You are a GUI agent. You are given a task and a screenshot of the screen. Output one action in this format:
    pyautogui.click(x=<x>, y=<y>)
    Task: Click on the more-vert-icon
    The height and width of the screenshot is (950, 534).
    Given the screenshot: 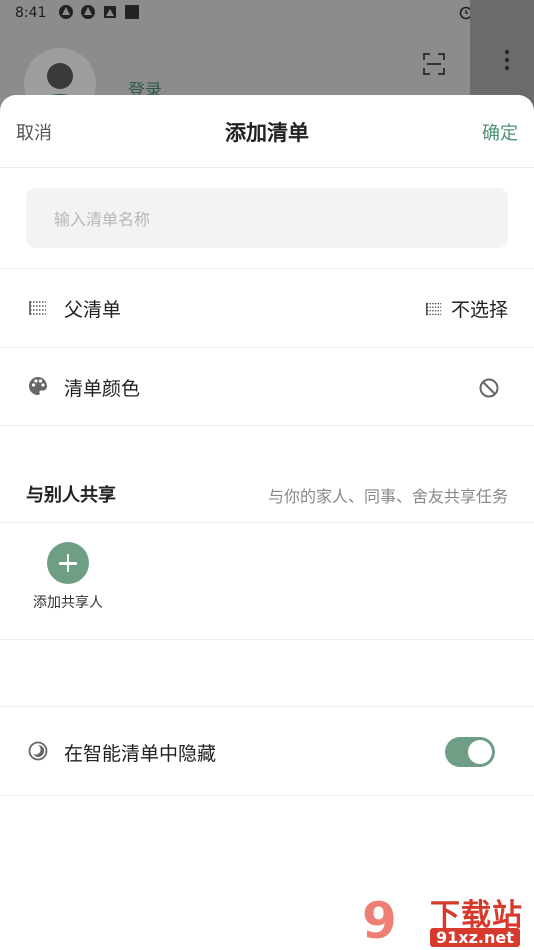 What is the action you would take?
    pyautogui.click(x=507, y=62)
    